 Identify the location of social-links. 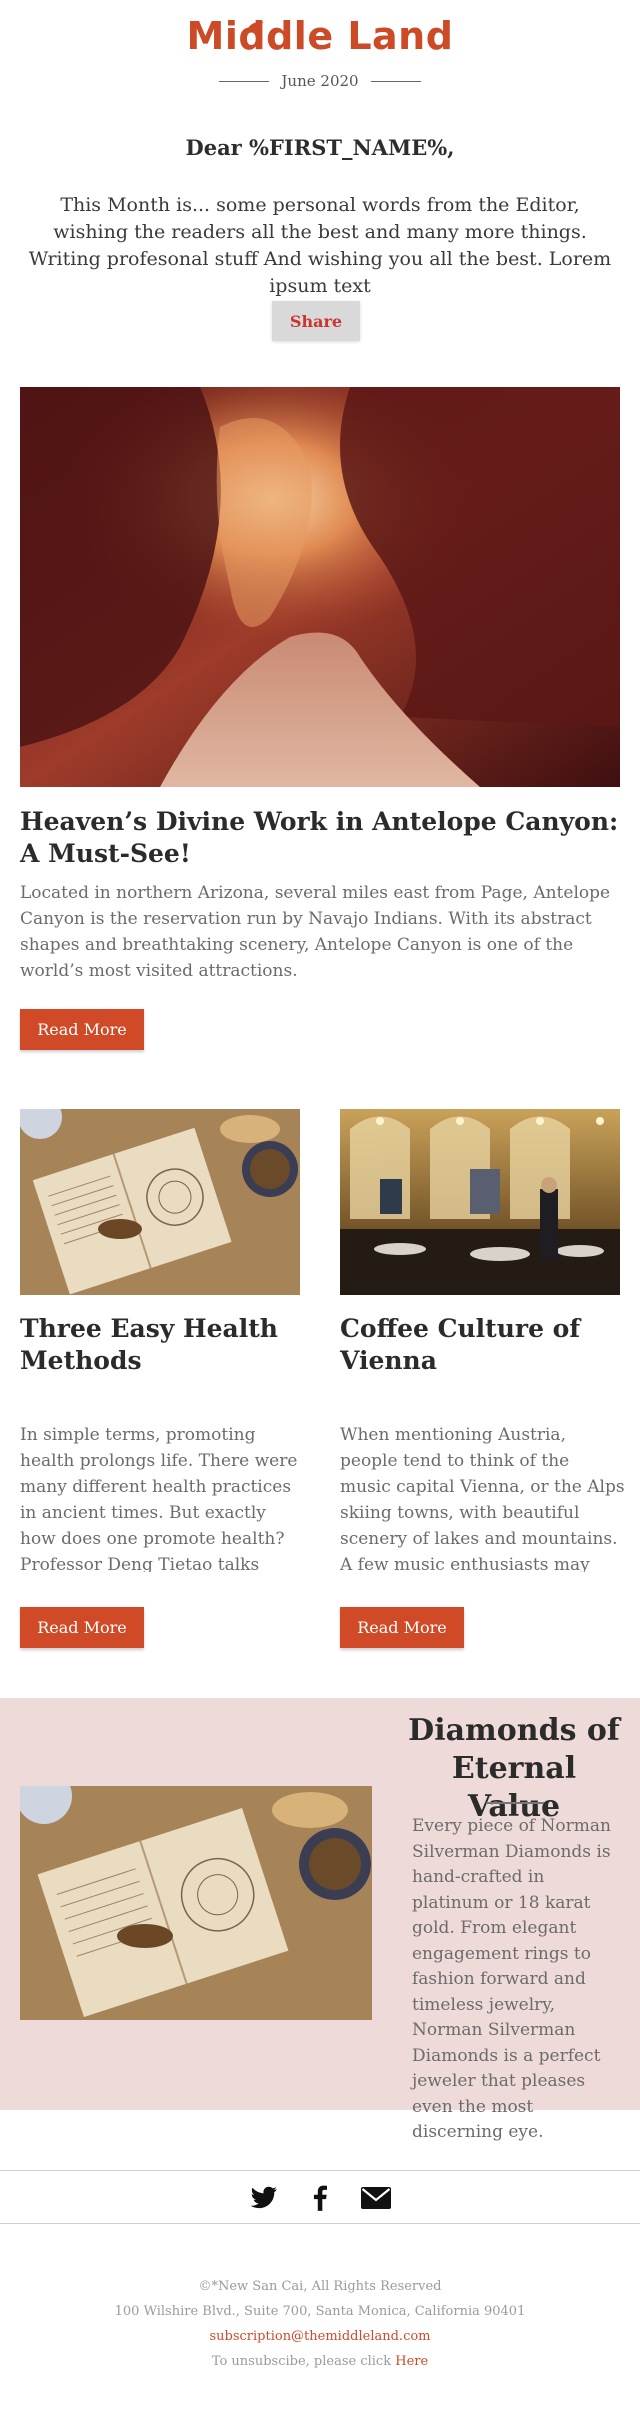
(320, 2198).